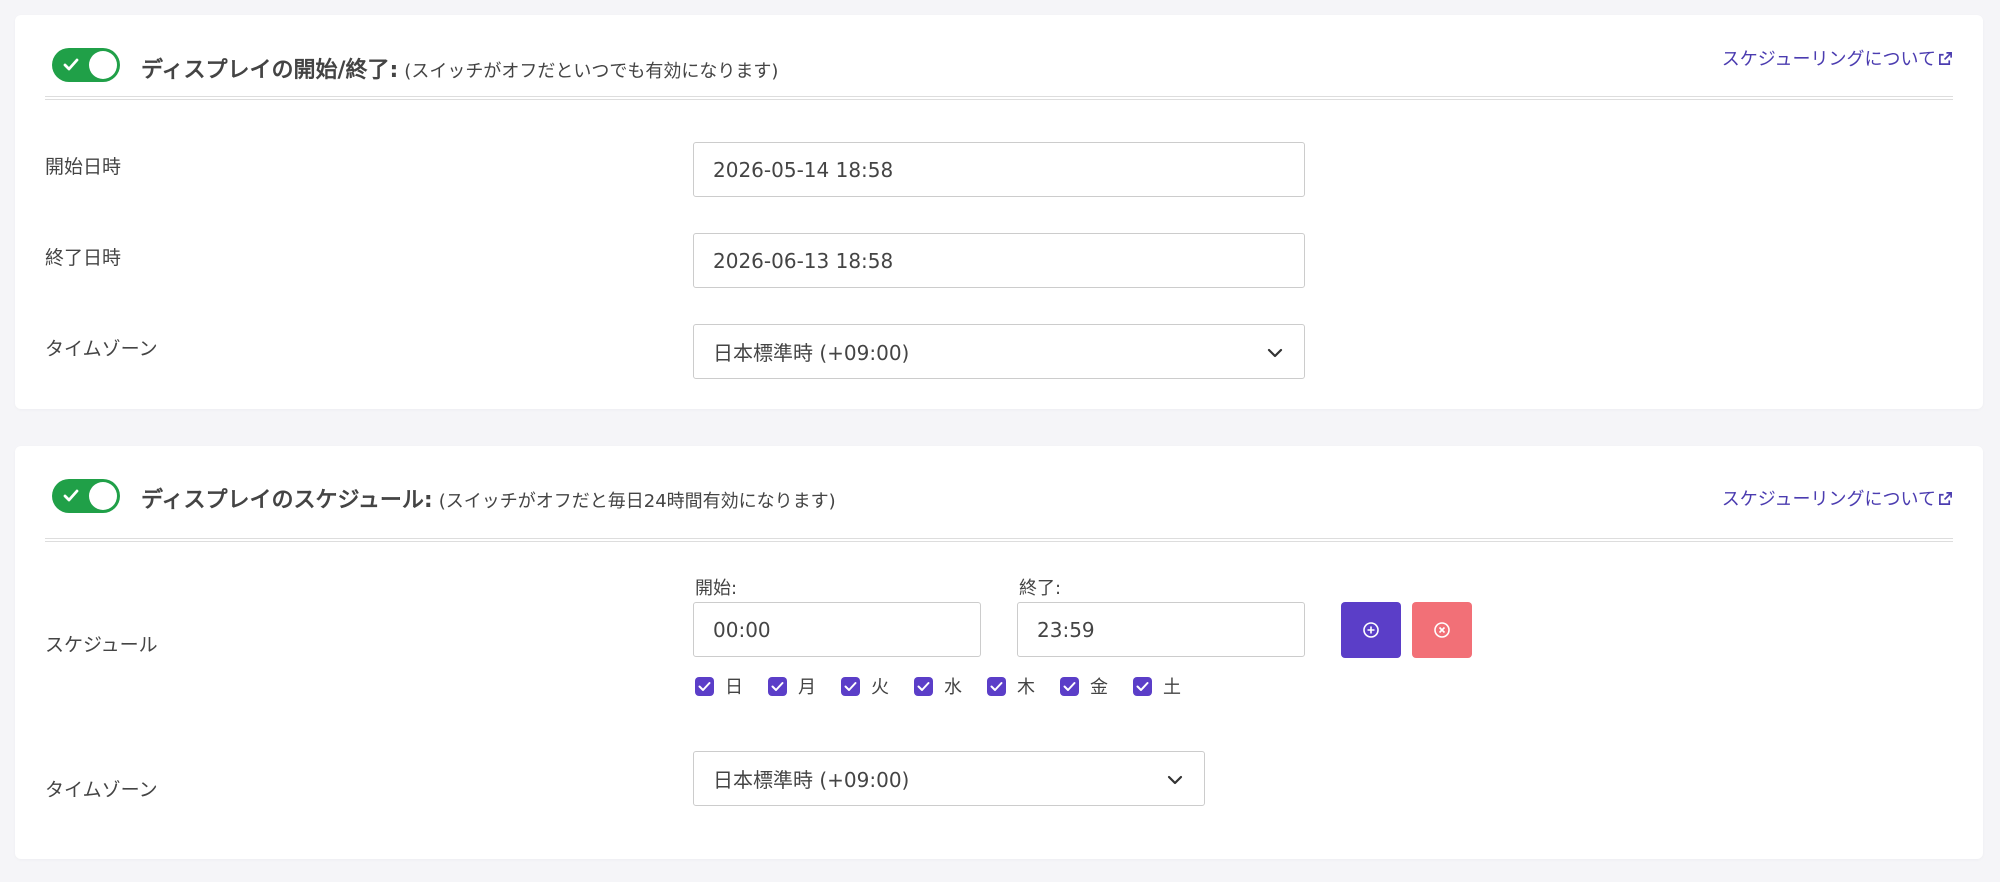 The image size is (2000, 882). What do you see at coordinates (86, 65) in the screenshot?
I see `display-period-toggle` at bounding box center [86, 65].